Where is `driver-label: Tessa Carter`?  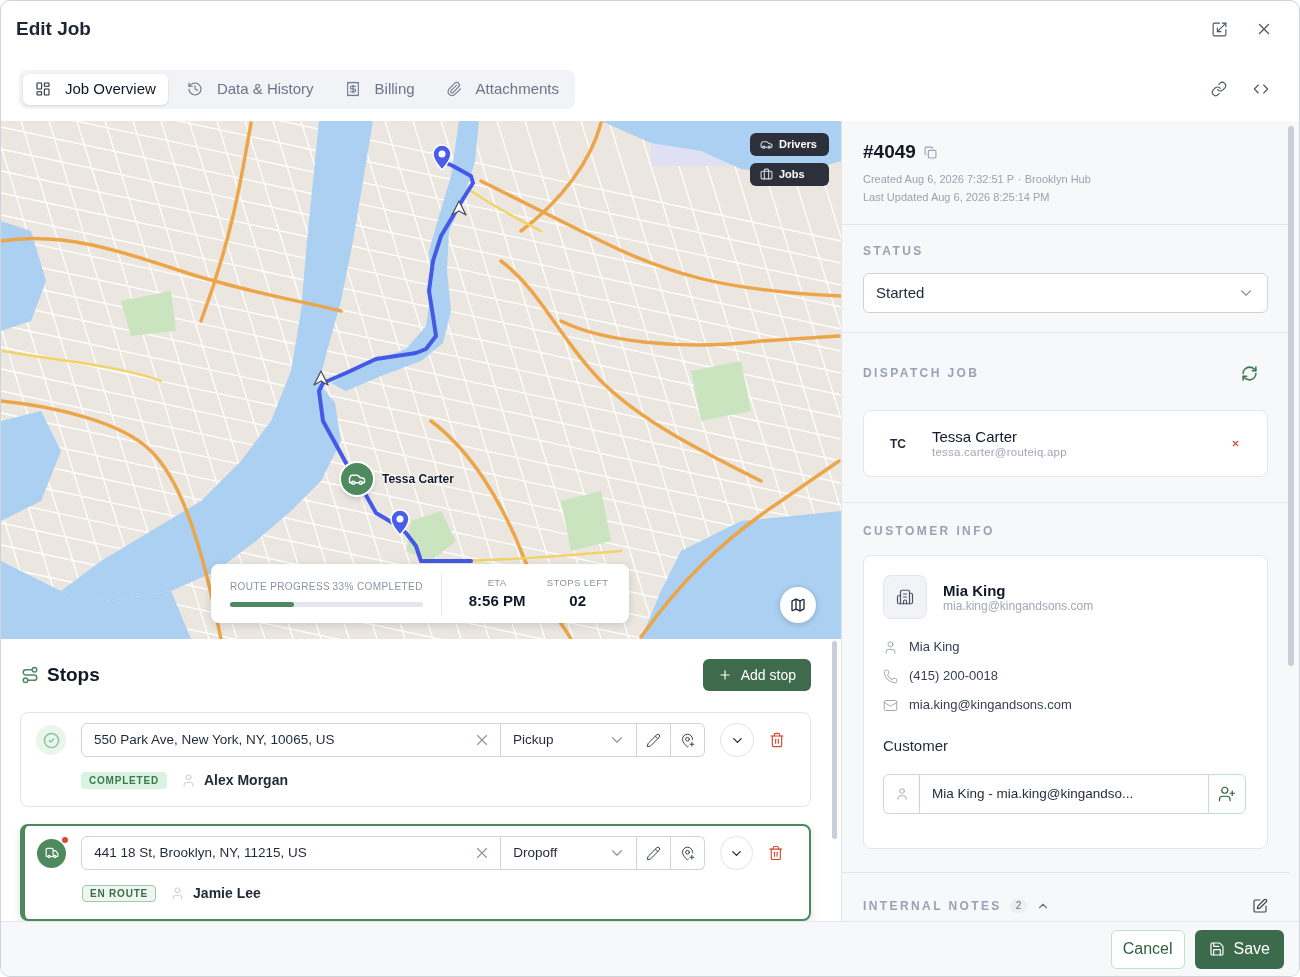 driver-label: Tessa Carter is located at coordinates (418, 479).